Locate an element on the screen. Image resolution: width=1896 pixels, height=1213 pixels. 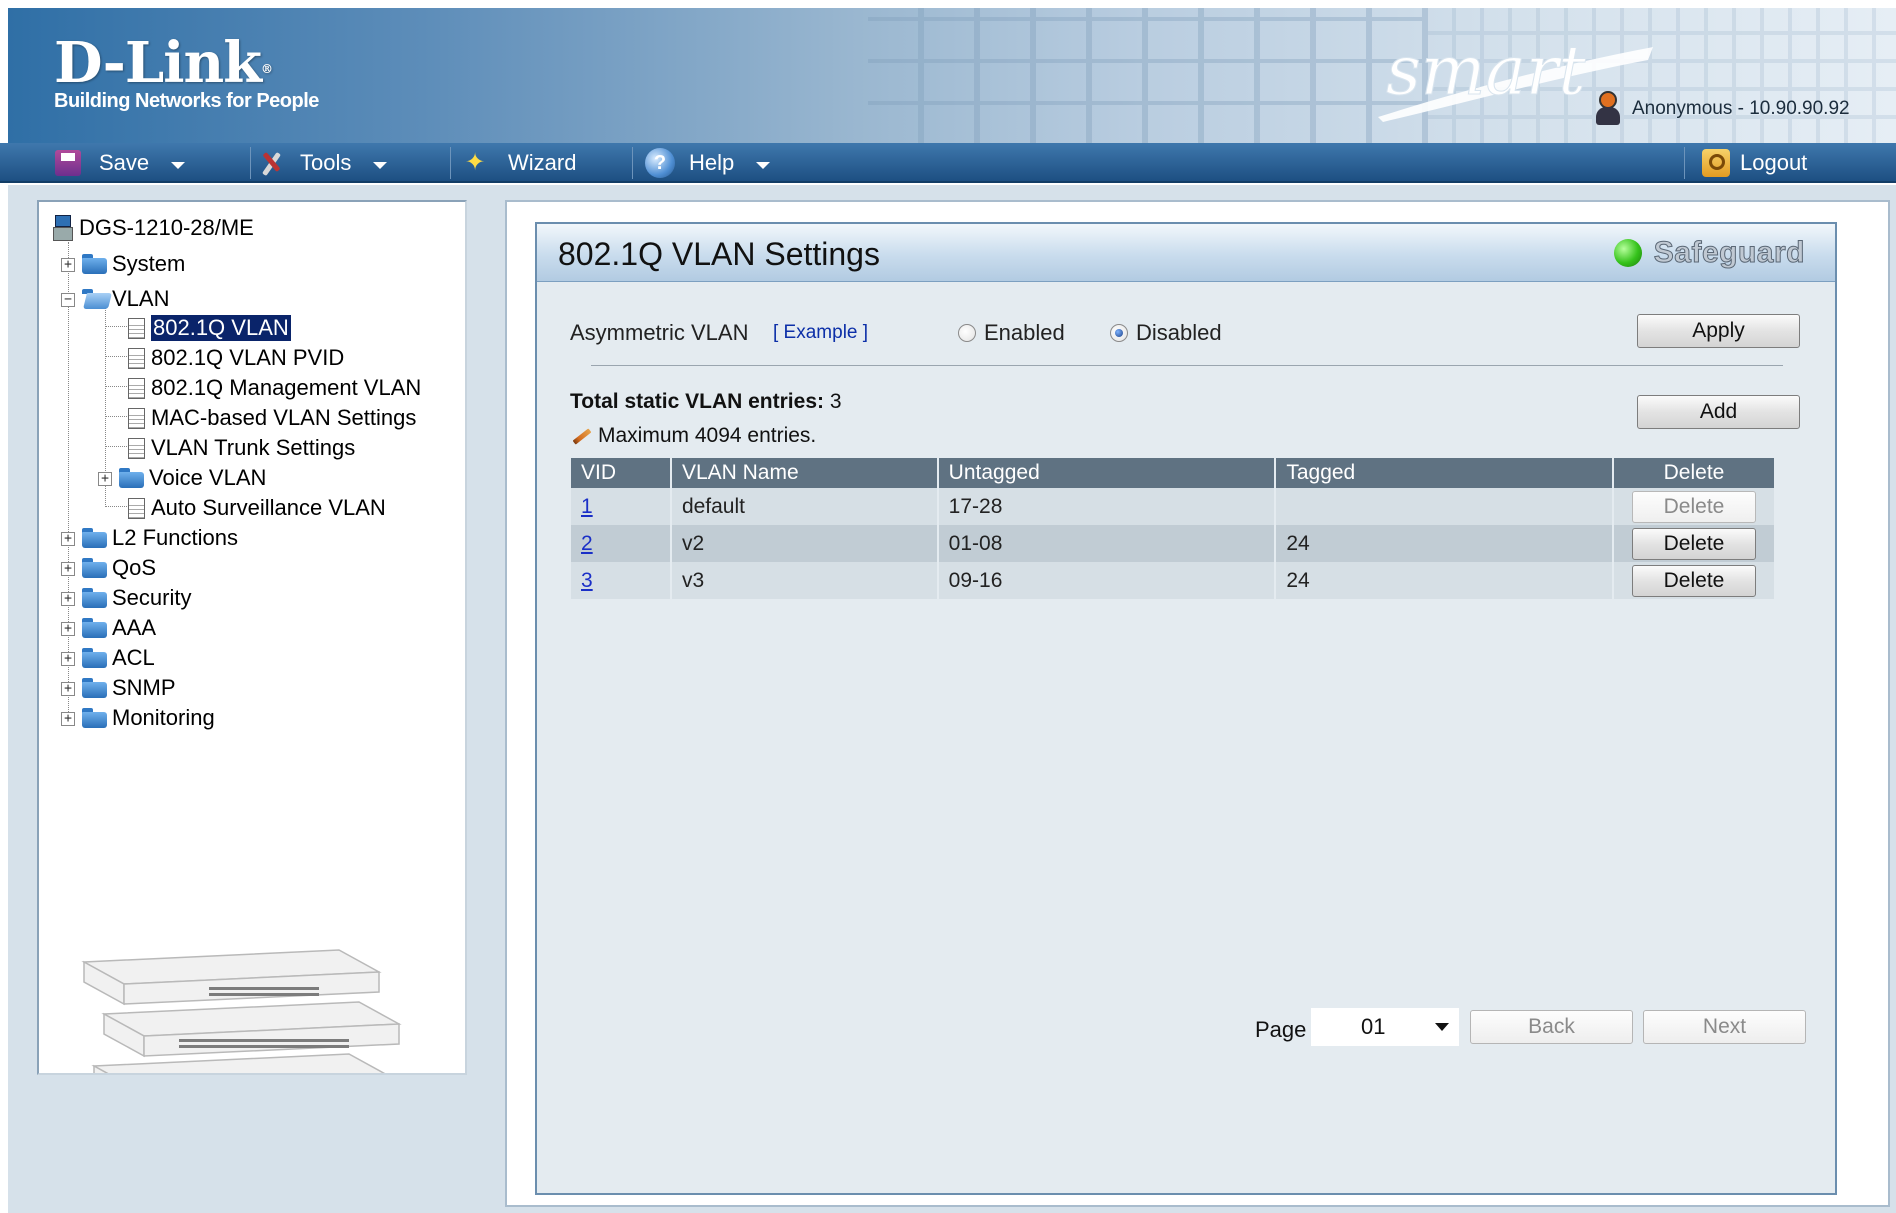
tree-item-acl: ACL is located at coordinates (118, 658).